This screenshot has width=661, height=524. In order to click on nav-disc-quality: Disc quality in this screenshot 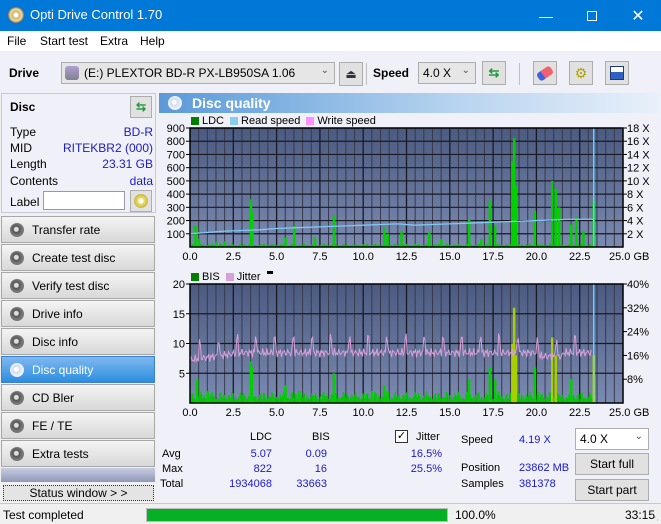, I will do `click(78, 369)`.